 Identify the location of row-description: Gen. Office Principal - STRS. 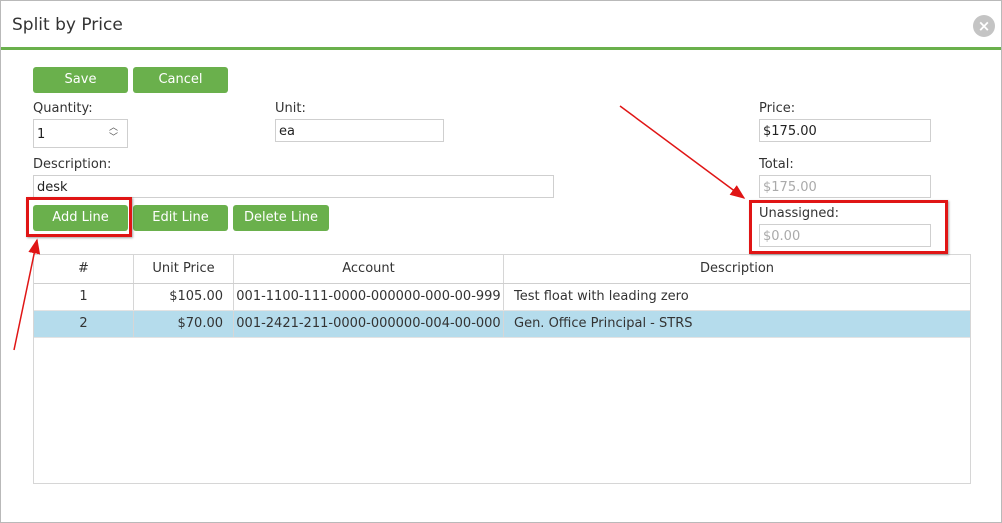
(603, 323).